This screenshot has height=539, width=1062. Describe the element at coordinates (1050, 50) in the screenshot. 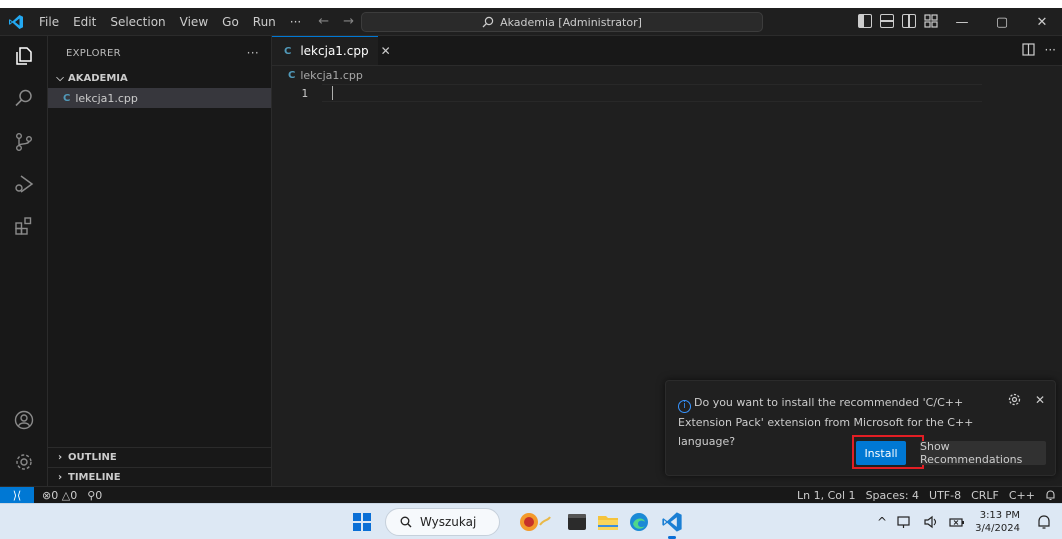

I see `editor-more-button: ···` at that location.